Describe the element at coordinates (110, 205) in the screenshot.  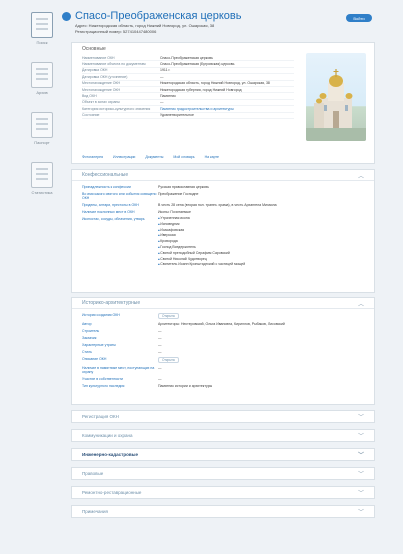
I see `field-key: Приделы, алтари, престолы в ОКН` at that location.